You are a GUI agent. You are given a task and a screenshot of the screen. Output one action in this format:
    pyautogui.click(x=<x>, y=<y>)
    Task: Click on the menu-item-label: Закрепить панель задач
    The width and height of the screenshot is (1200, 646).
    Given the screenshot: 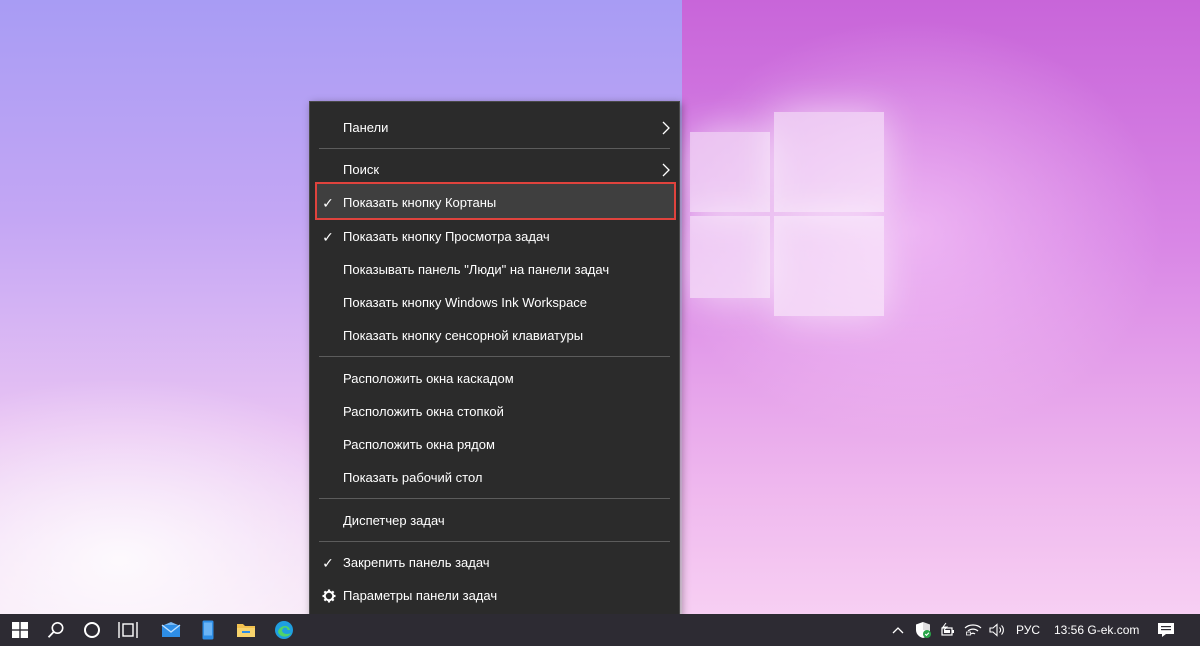 What is the action you would take?
    pyautogui.click(x=416, y=562)
    